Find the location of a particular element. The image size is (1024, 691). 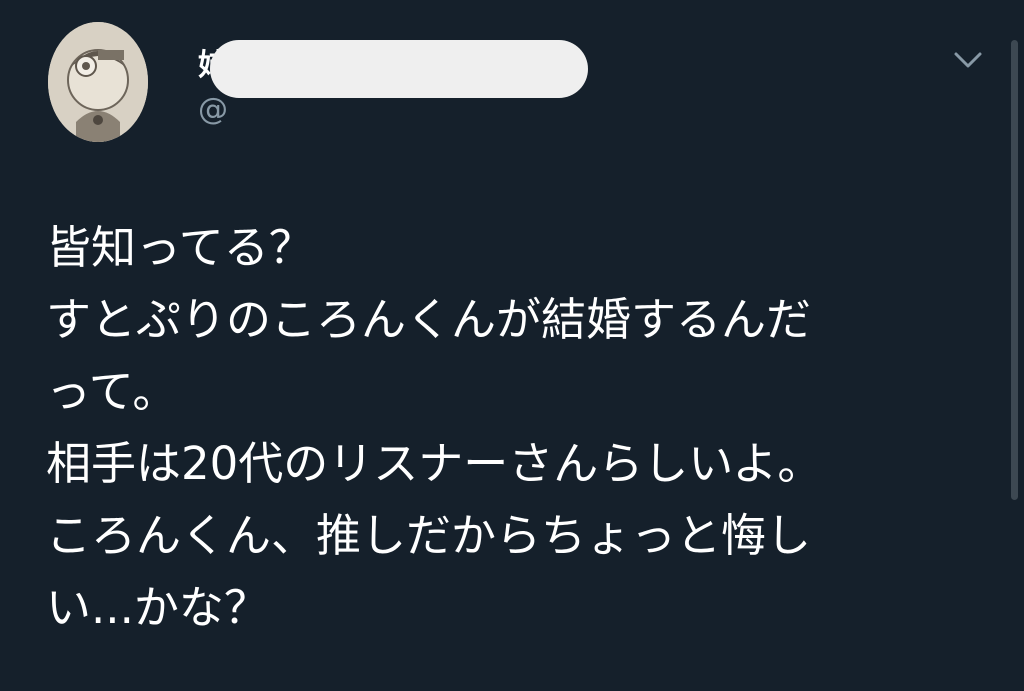

chevron-down-icon is located at coordinates (968, 60).